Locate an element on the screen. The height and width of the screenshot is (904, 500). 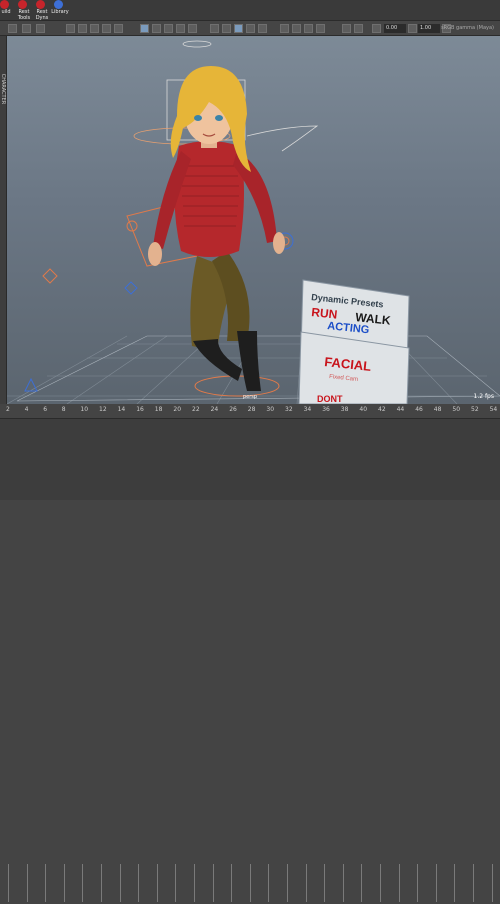
film-gate-icon is located at coordinates (118, 28).